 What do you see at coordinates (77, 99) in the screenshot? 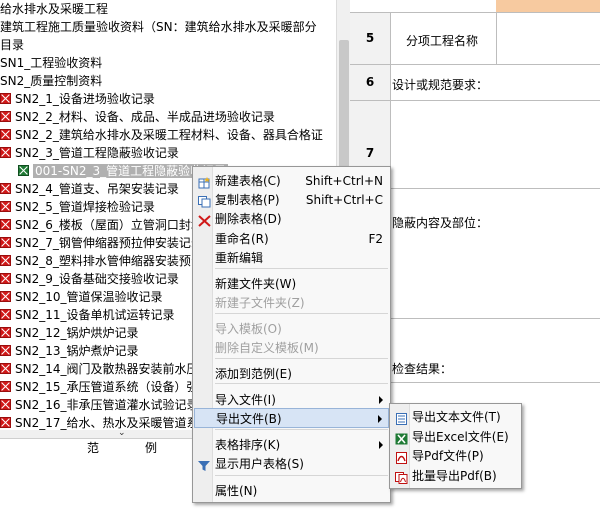
I see `tree-node: SN2_1_设备进场验收记录` at bounding box center [77, 99].